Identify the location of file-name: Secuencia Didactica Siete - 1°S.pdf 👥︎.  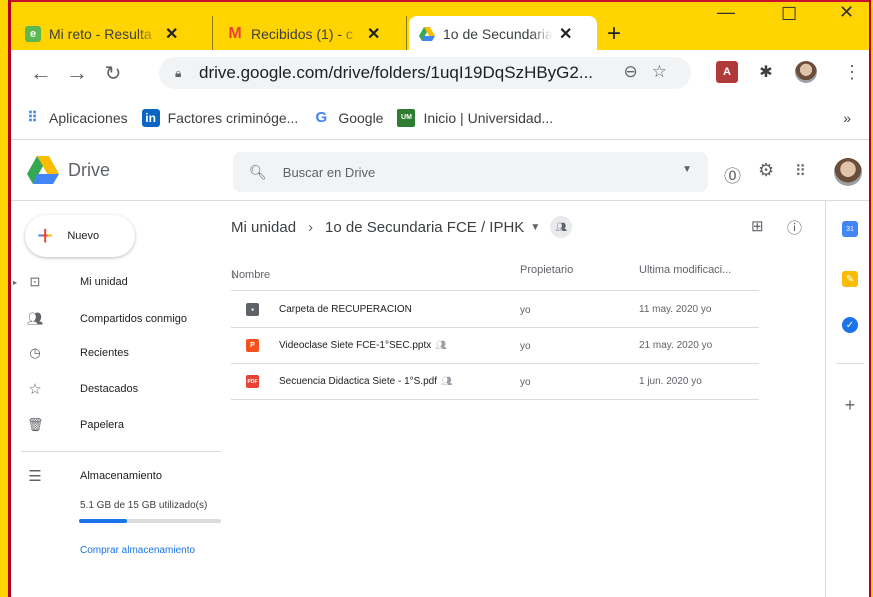
(365, 381).